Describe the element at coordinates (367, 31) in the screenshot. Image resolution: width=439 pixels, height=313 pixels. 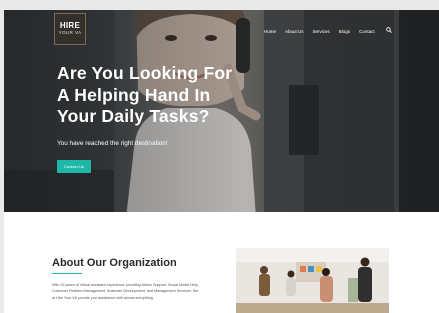
I see `nav-item-contact: Contact` at that location.